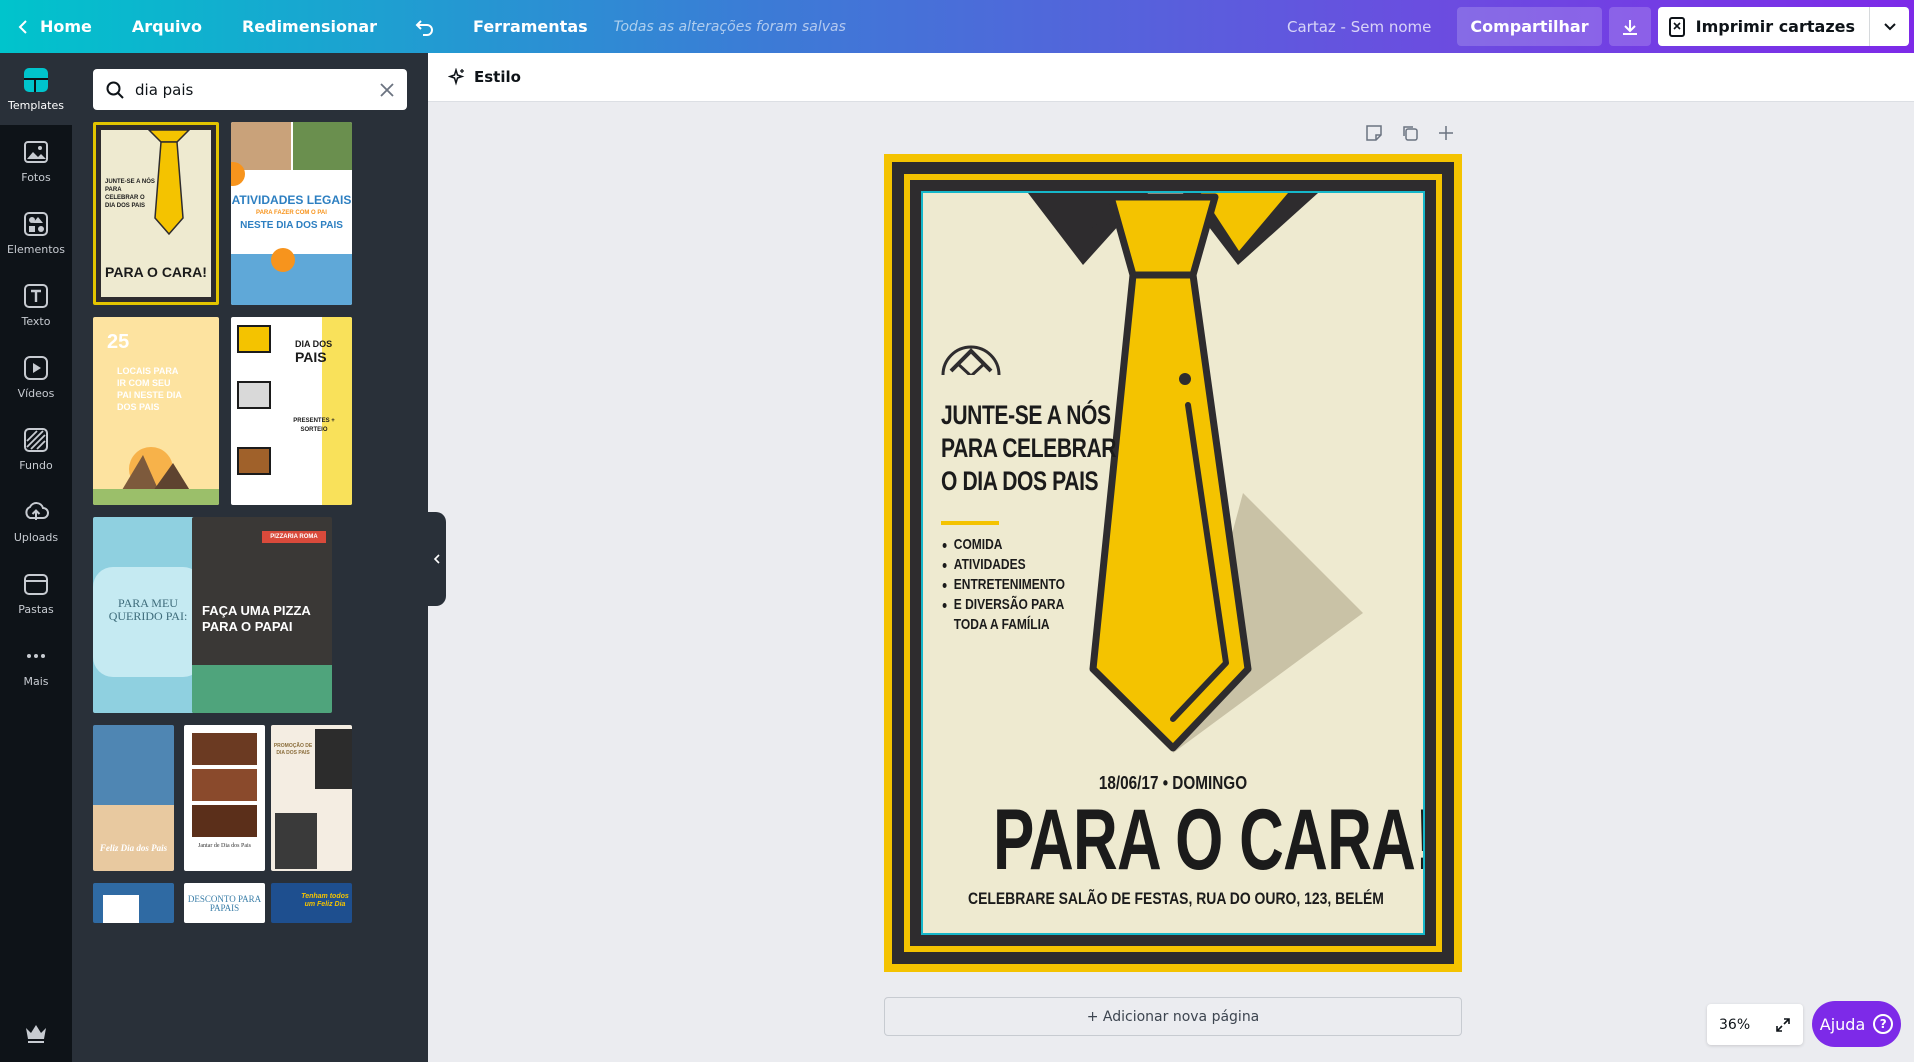 The width and height of the screenshot is (1914, 1062). I want to click on print-icon, so click(1676, 26).